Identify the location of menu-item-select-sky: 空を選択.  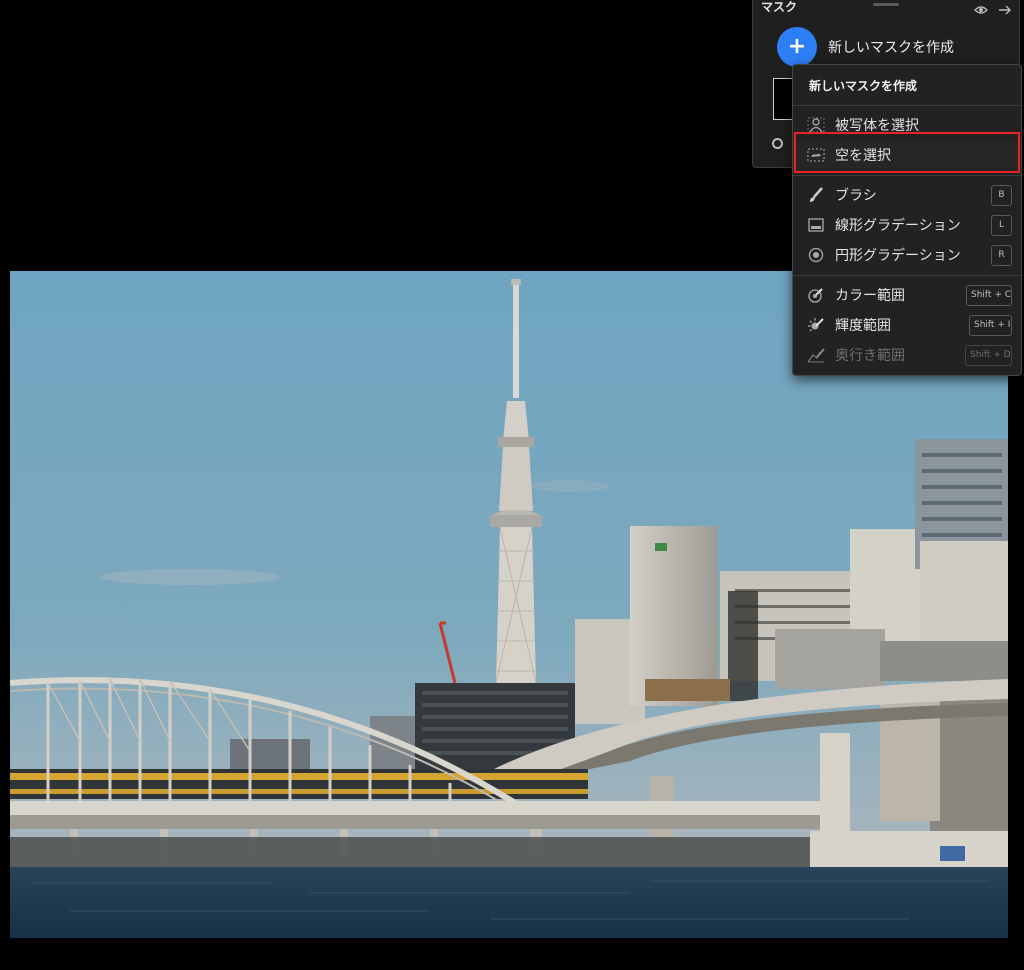
(907, 155).